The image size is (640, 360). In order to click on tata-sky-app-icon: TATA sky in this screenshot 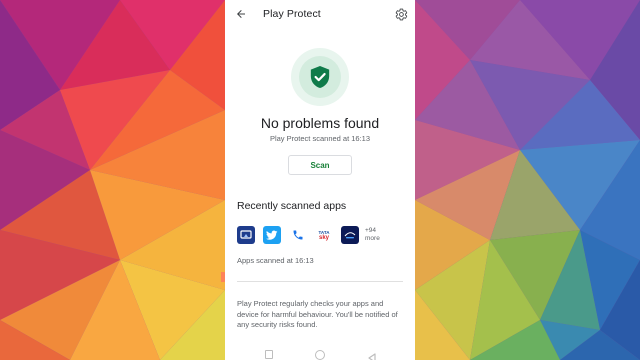, I will do `click(324, 235)`.